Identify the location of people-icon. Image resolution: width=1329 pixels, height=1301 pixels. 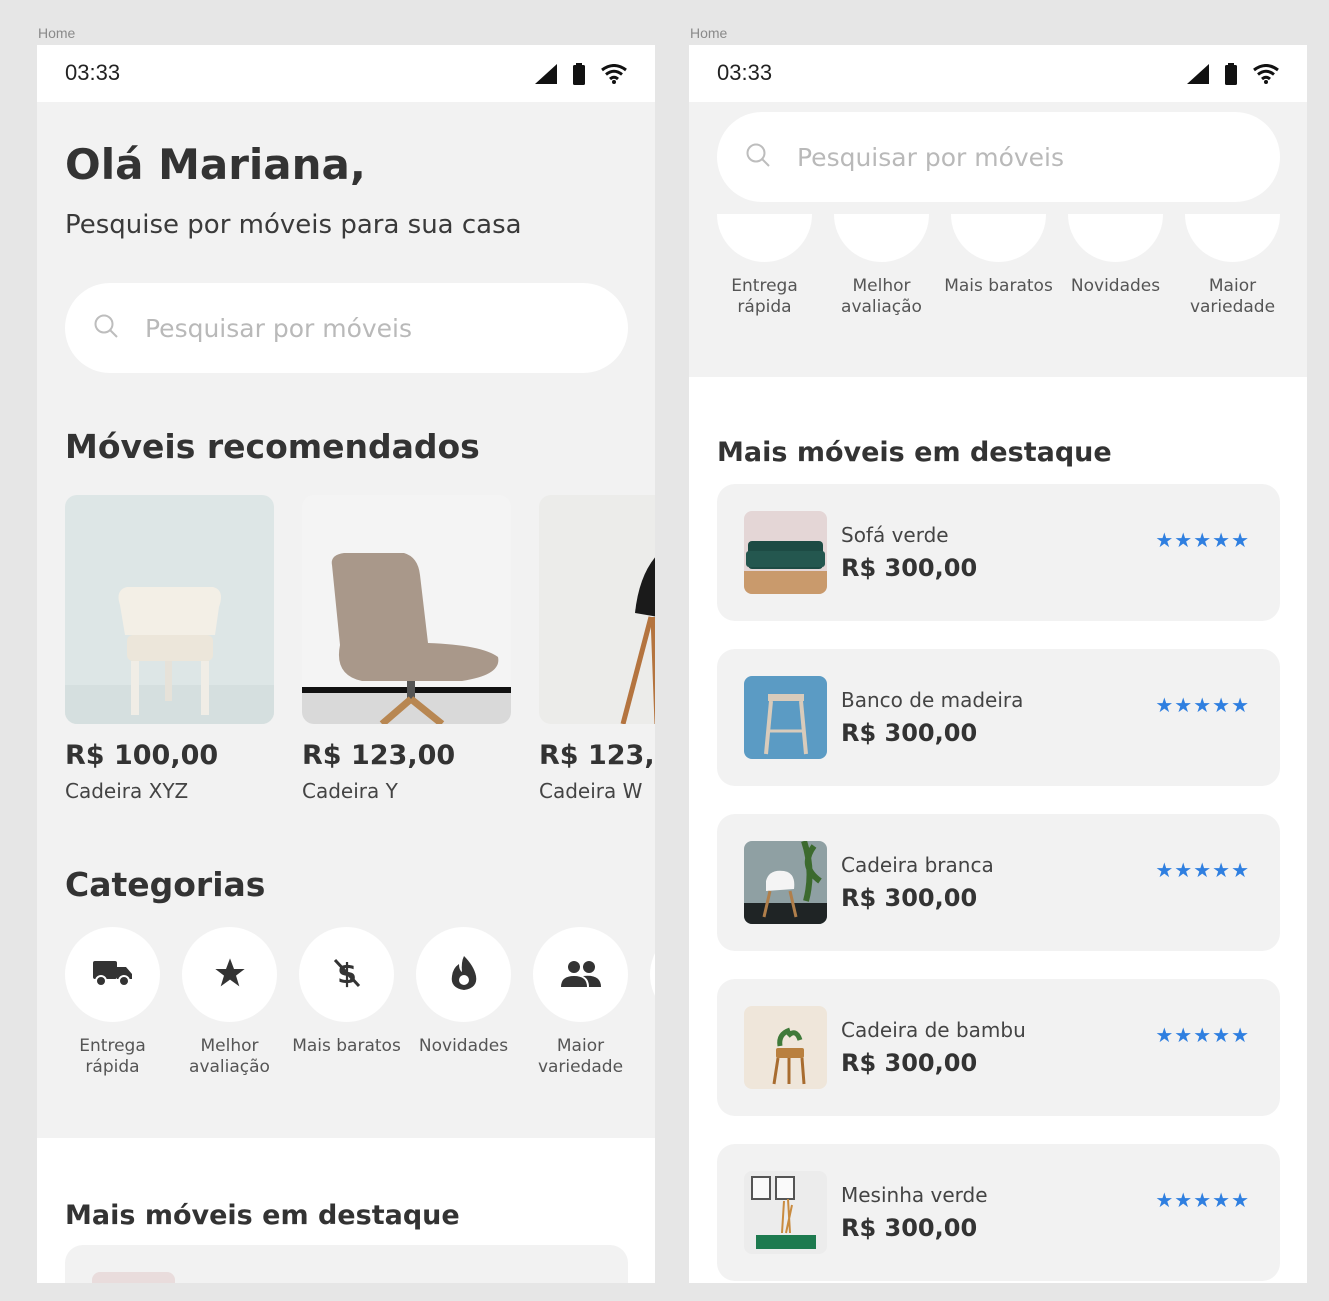
(580, 975).